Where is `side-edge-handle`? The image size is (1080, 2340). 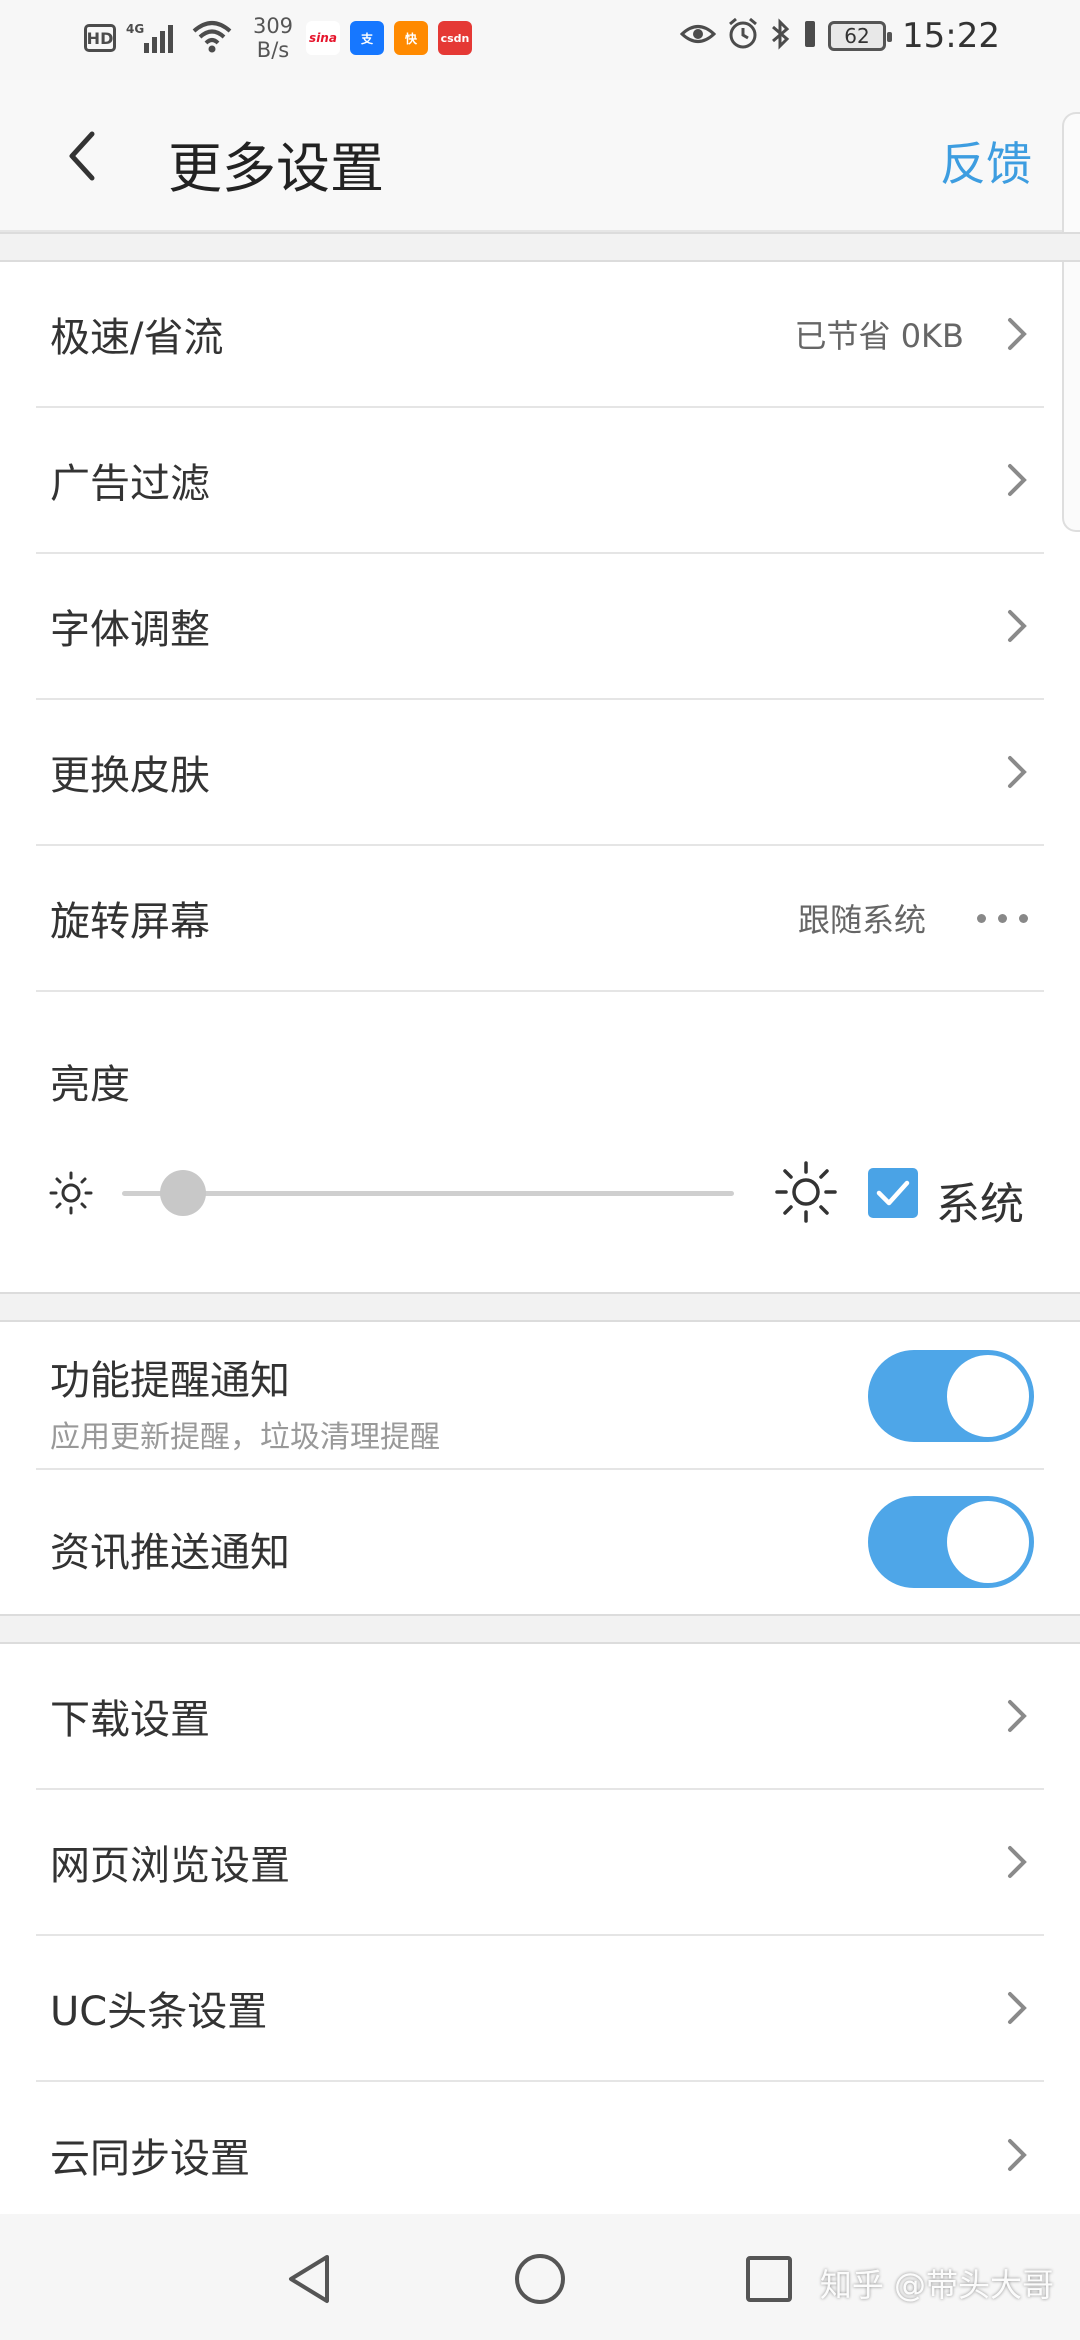 side-edge-handle is located at coordinates (1071, 322).